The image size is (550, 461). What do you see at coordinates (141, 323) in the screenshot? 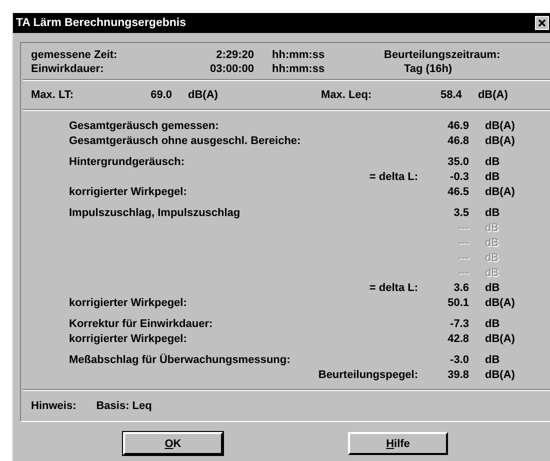
I see `result-label: Korrektur für Einwirkdauer:` at bounding box center [141, 323].